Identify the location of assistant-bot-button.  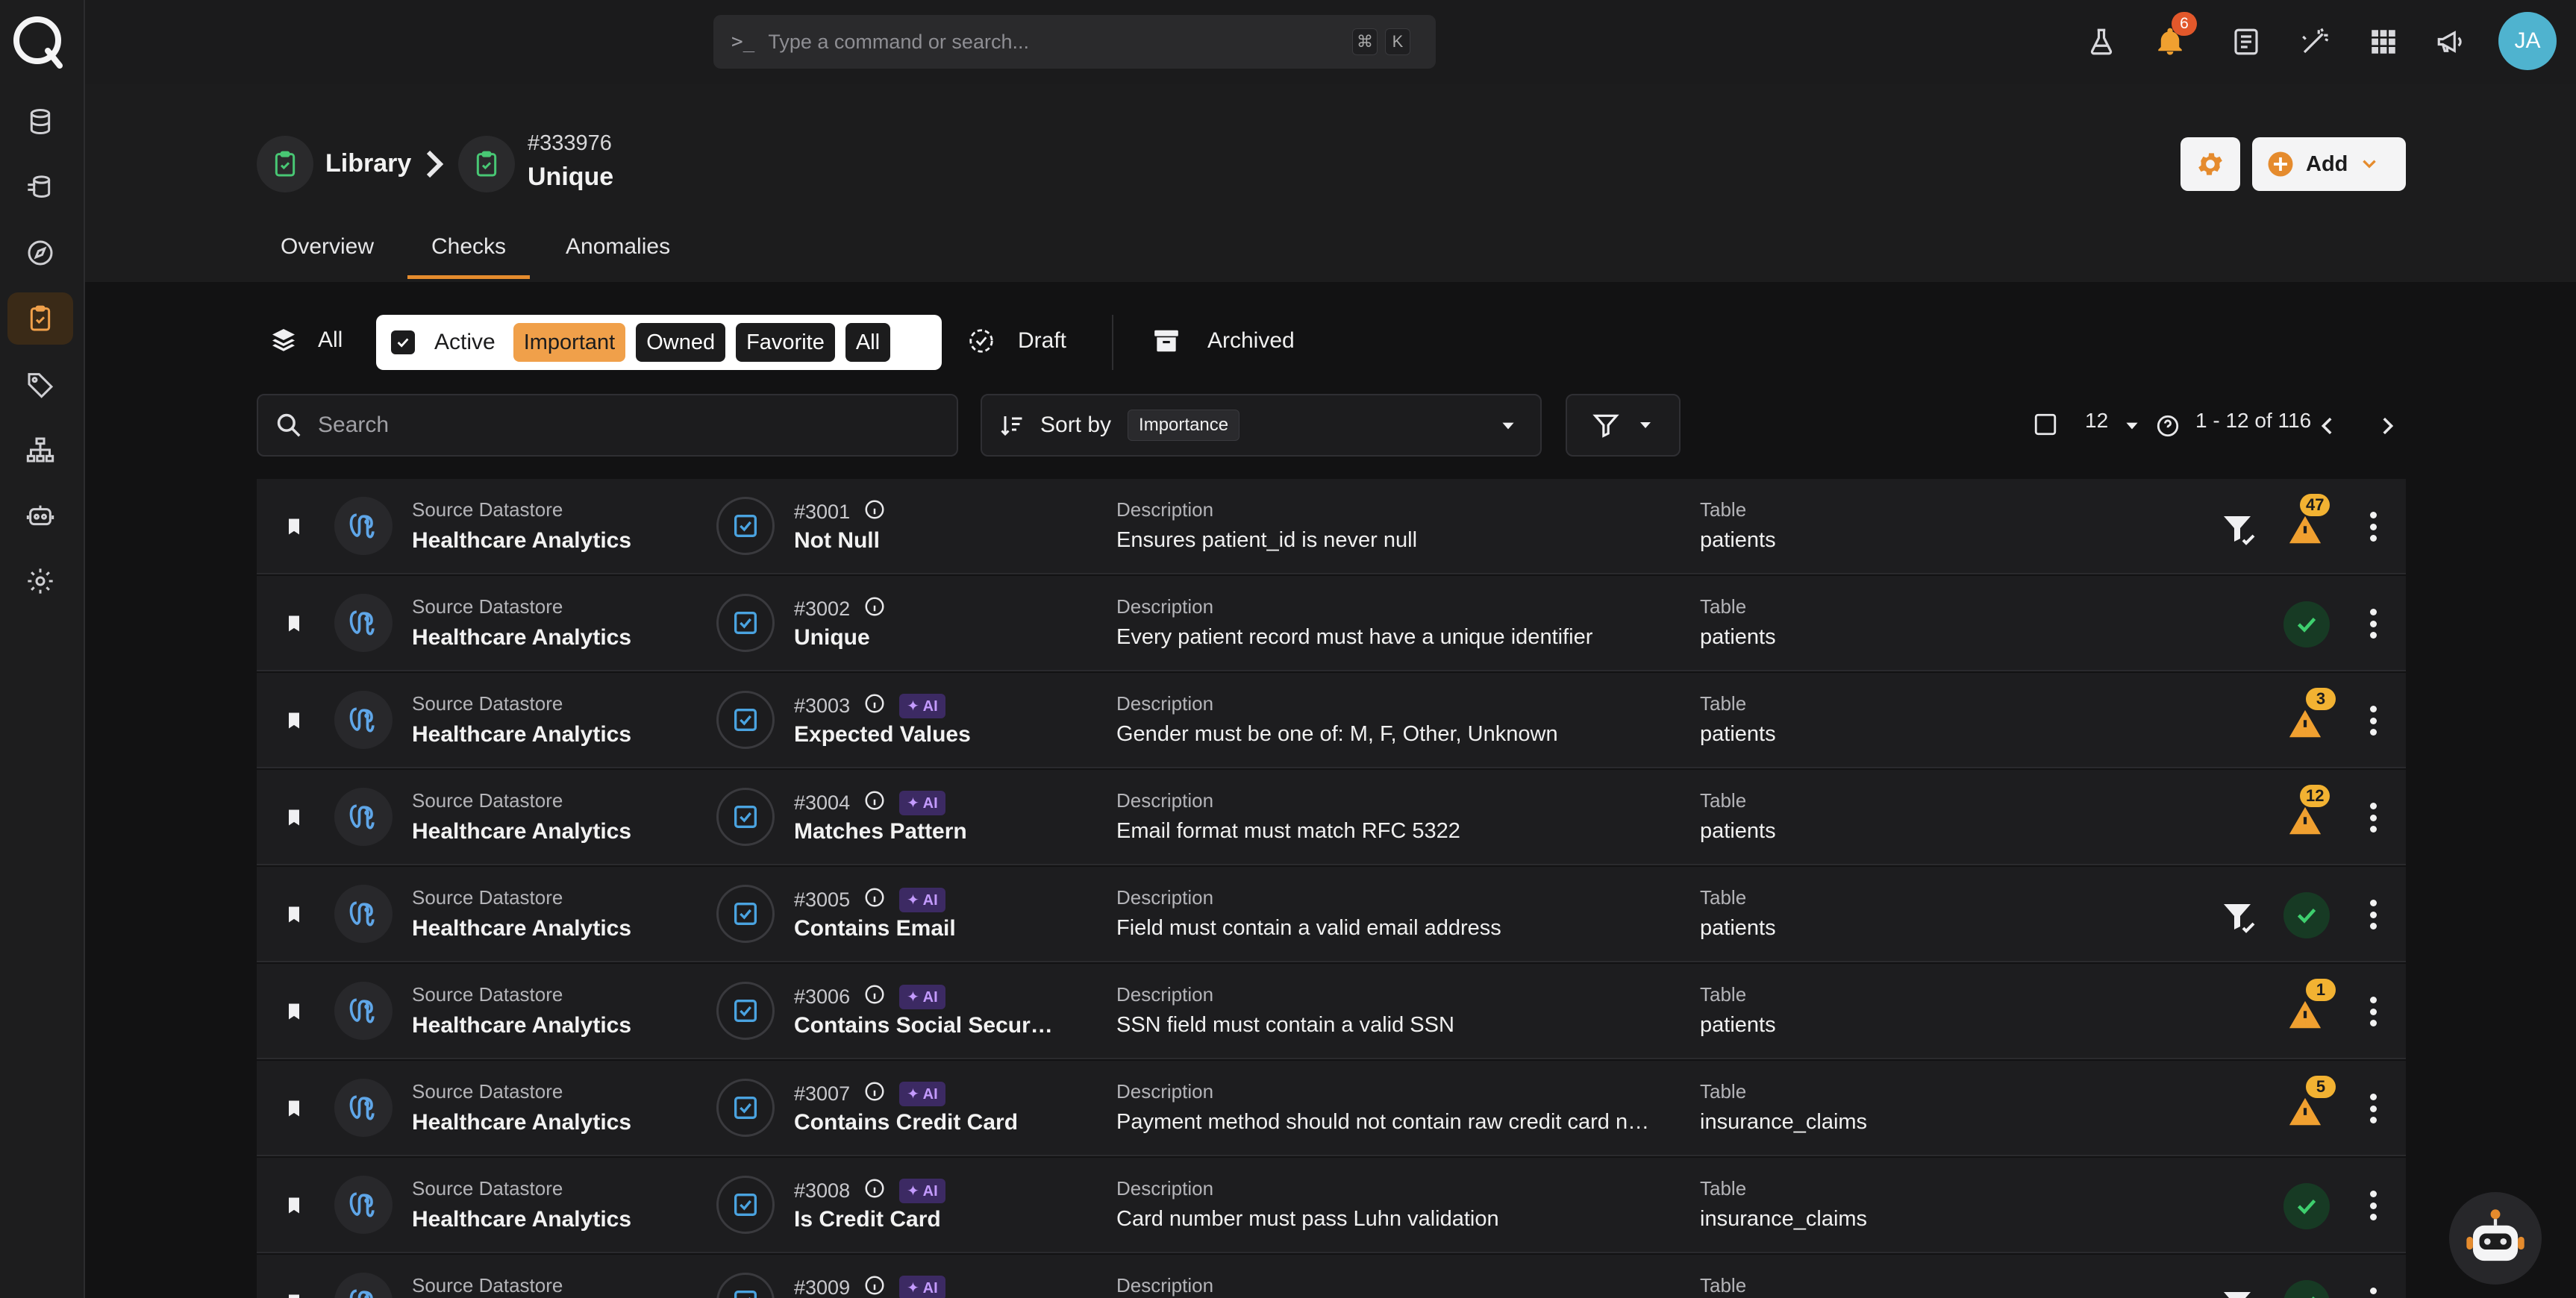
(2495, 1238).